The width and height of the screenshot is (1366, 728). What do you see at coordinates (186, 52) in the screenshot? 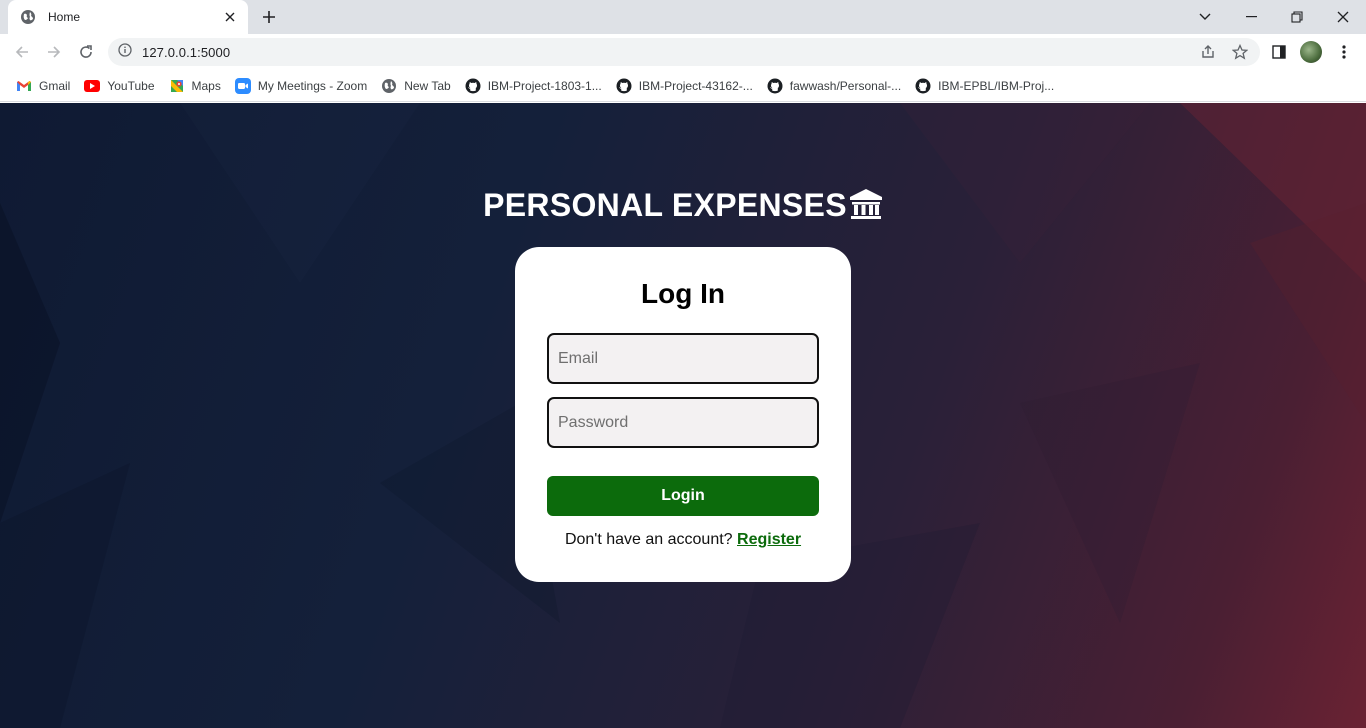
I see `url-text: 127.0.0.1:5000` at bounding box center [186, 52].